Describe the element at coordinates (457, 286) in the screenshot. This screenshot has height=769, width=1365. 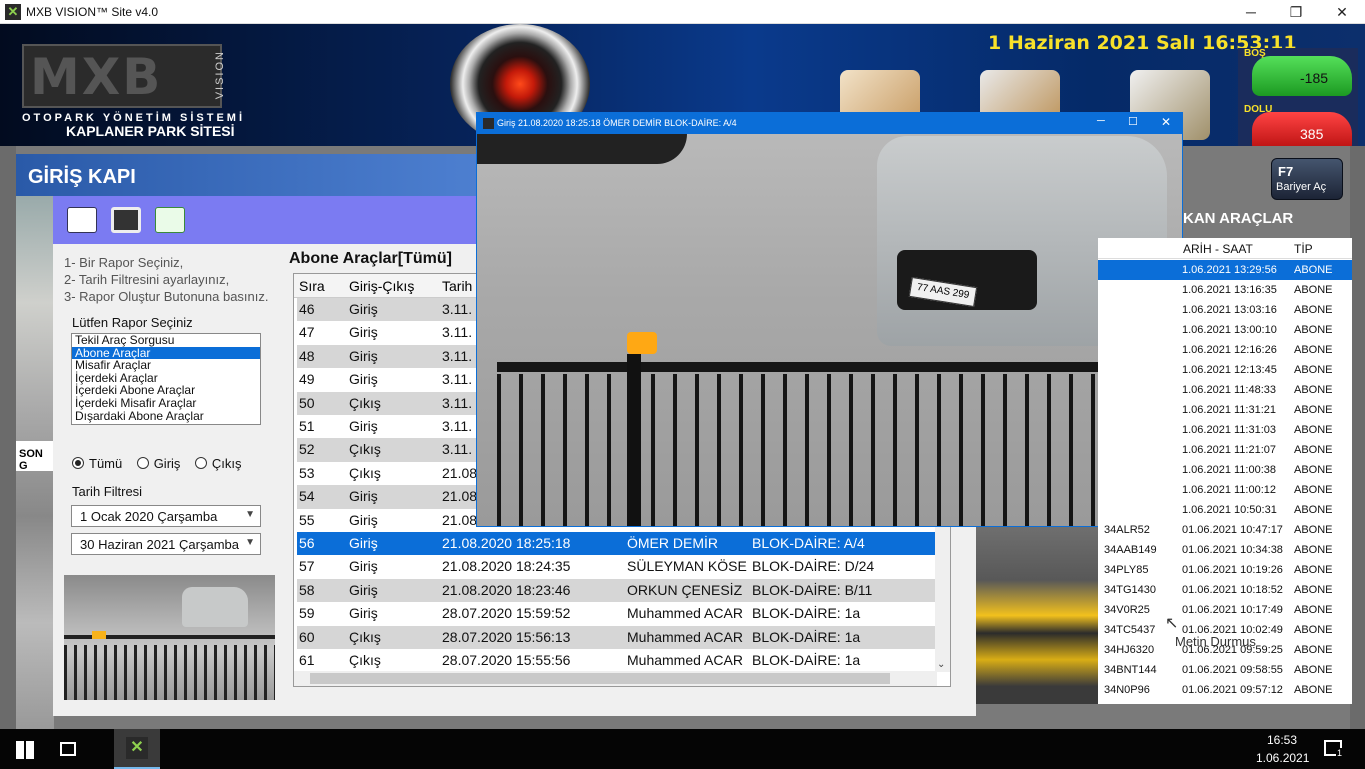
I see `column-header: Tarih` at that location.